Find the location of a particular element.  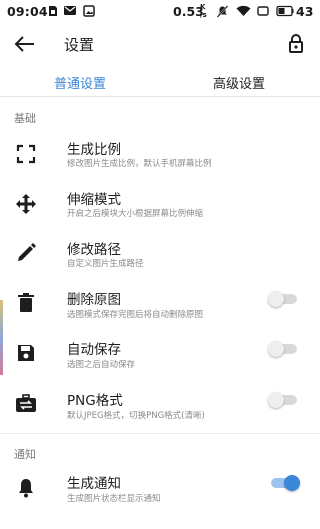

tabs-divider is located at coordinates (160, 96).